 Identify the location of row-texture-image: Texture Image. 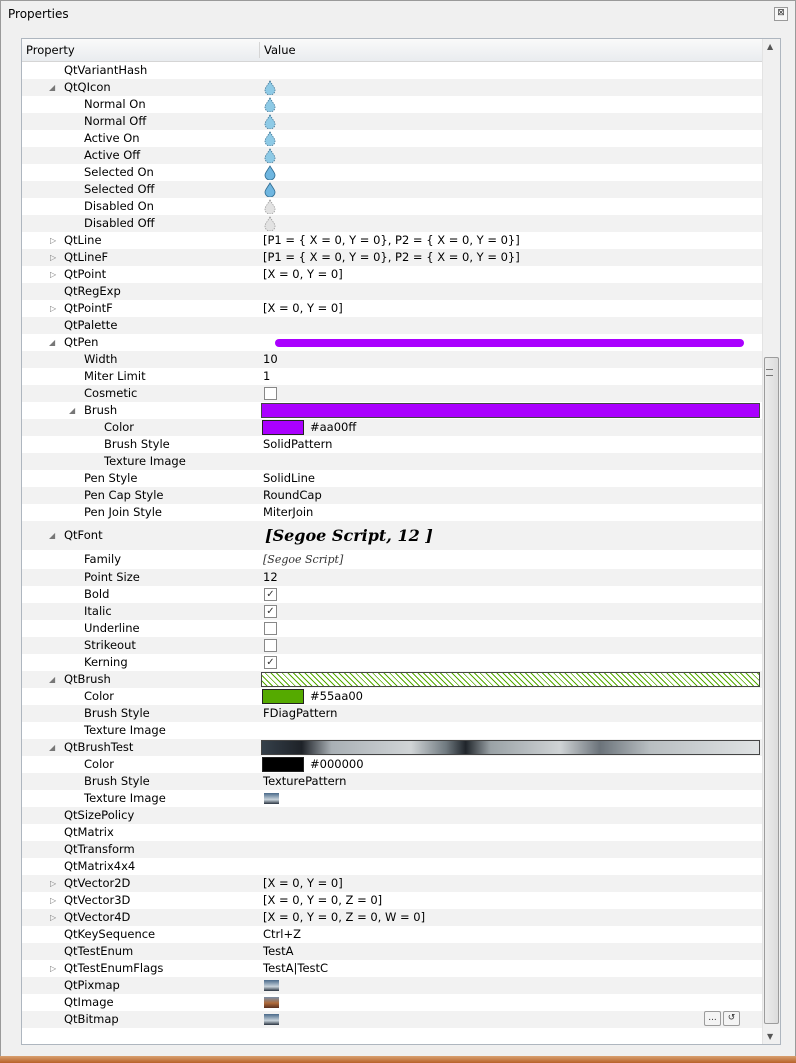
(392, 461).